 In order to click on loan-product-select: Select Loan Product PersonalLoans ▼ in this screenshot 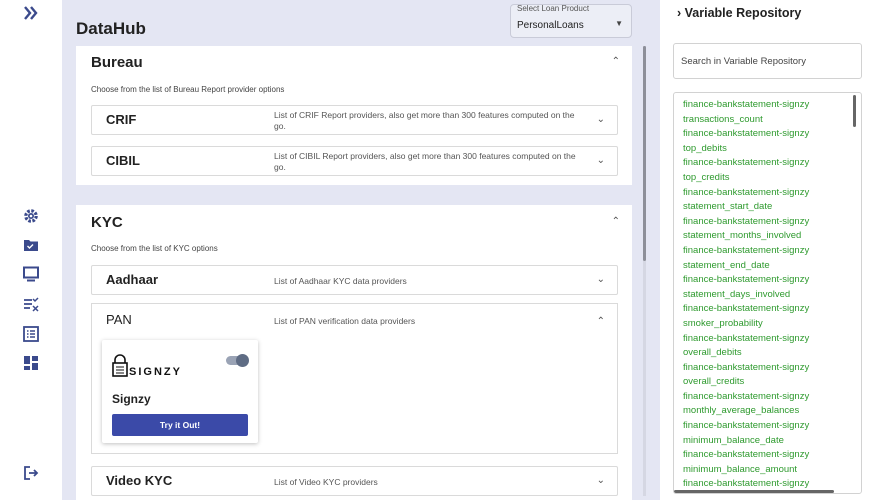, I will do `click(571, 21)`.